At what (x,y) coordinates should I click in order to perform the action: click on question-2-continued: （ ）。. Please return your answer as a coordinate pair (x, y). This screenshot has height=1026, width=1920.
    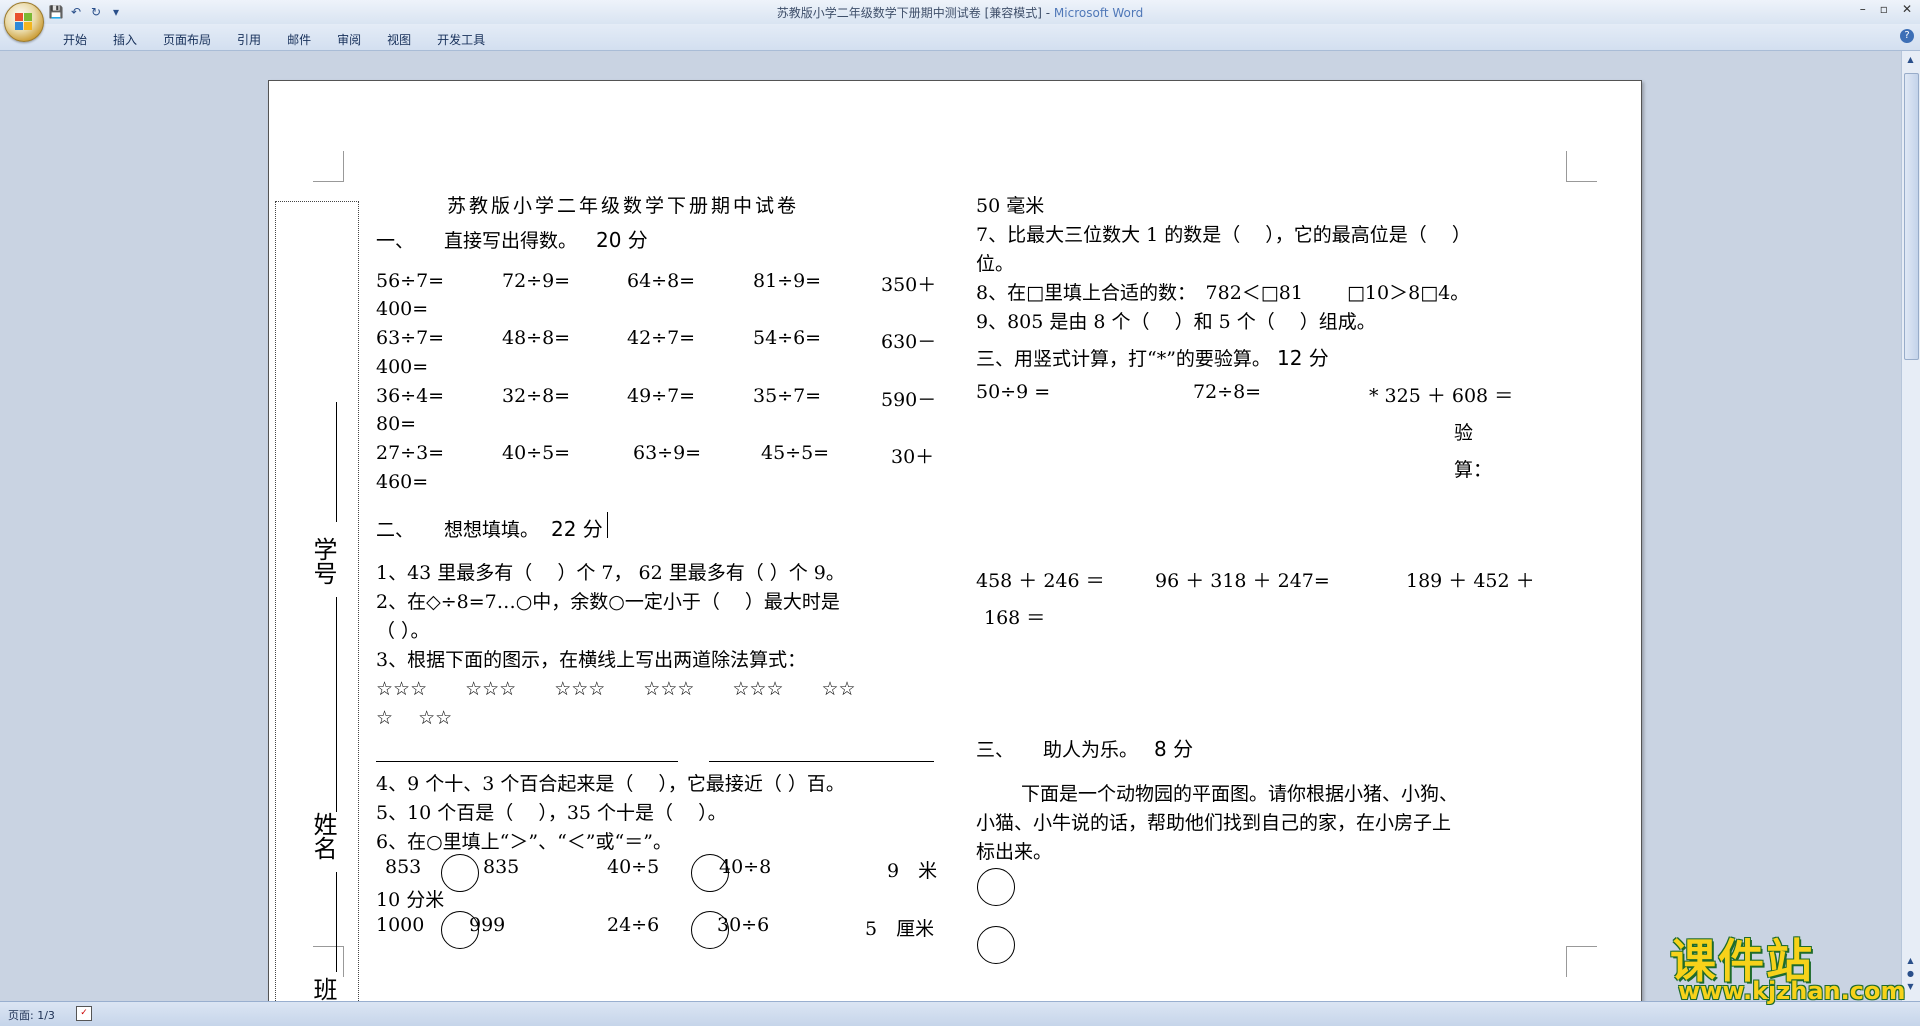
    Looking at the image, I should click on (403, 631).